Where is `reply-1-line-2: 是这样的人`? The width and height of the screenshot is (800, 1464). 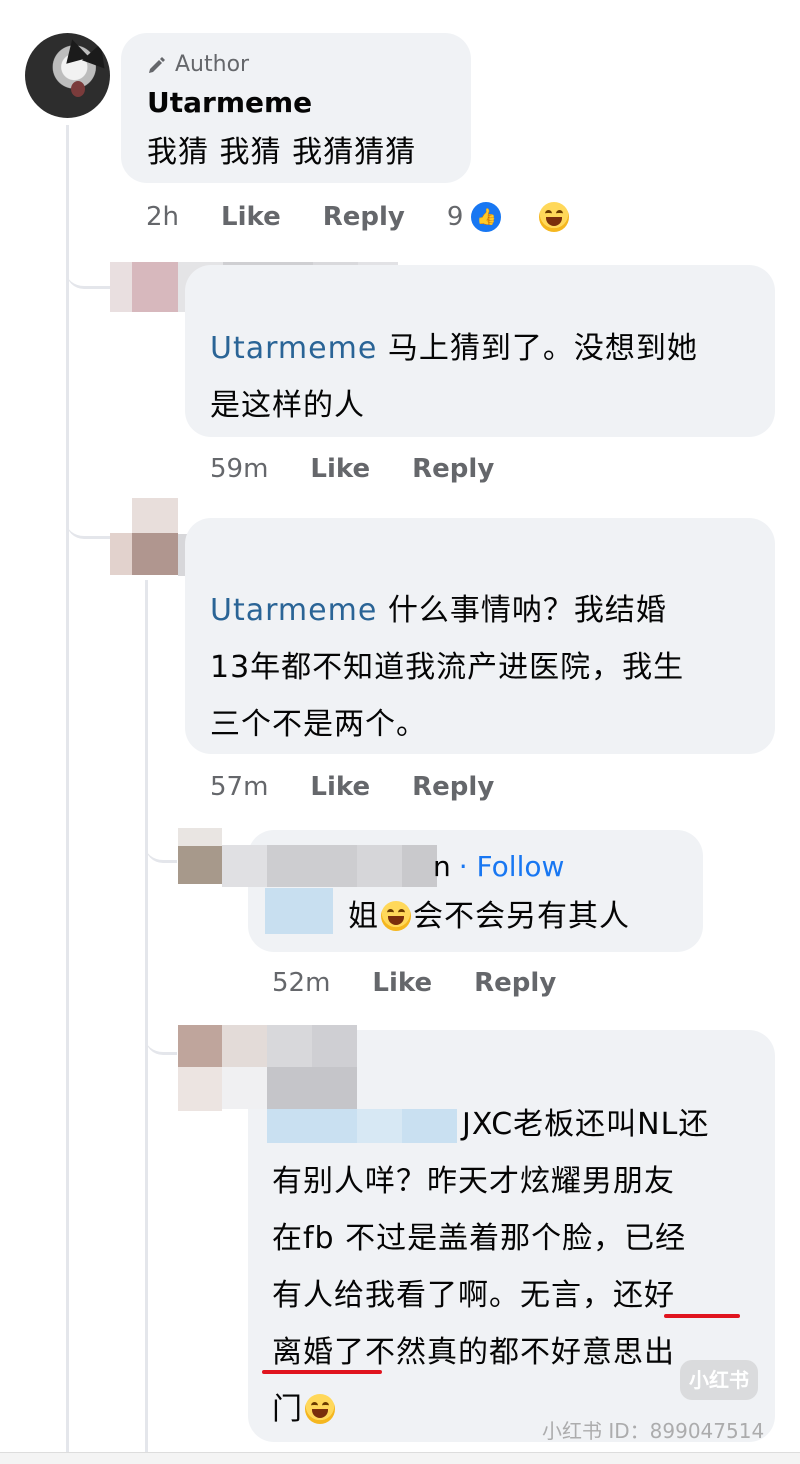 reply-1-line-2: 是这样的人 is located at coordinates (287, 405).